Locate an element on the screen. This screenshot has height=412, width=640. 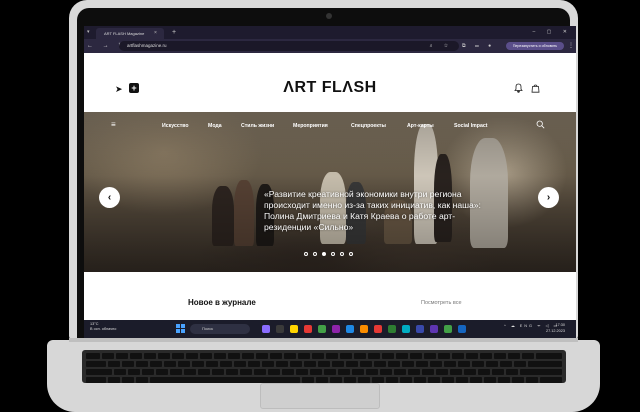
url-text: artflashmagazine.ru is located at coordinates (147, 45).